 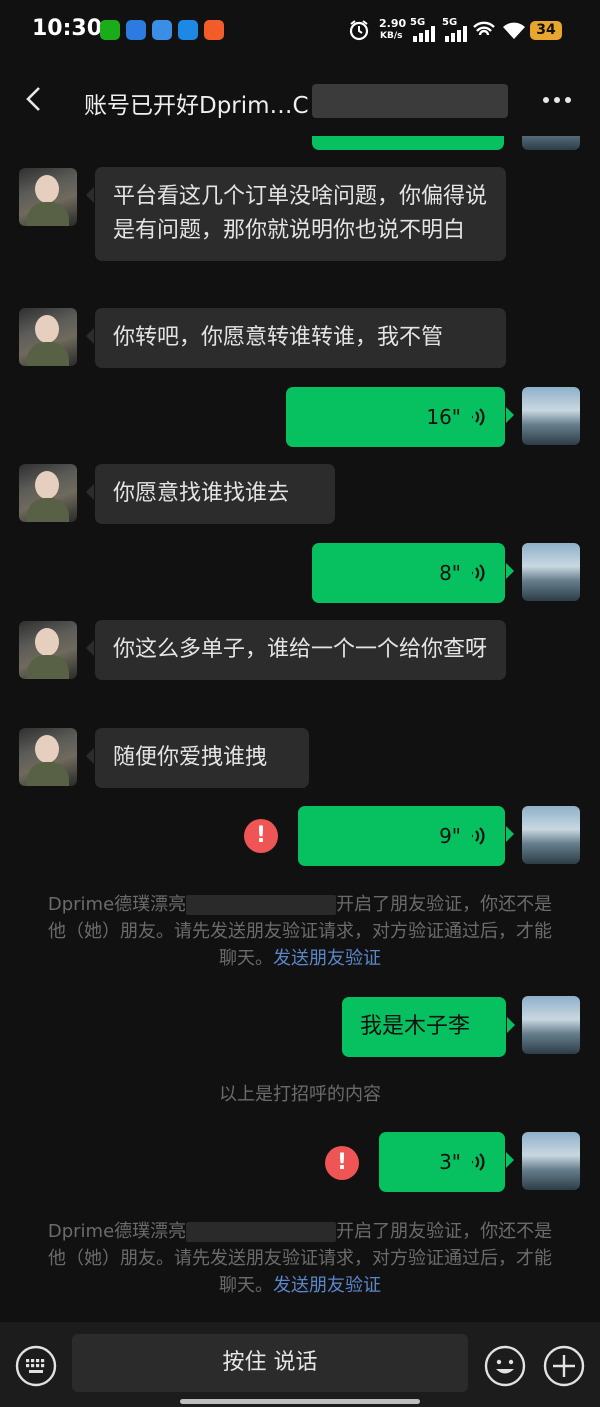 What do you see at coordinates (300, 1401) in the screenshot?
I see `home-indicator` at bounding box center [300, 1401].